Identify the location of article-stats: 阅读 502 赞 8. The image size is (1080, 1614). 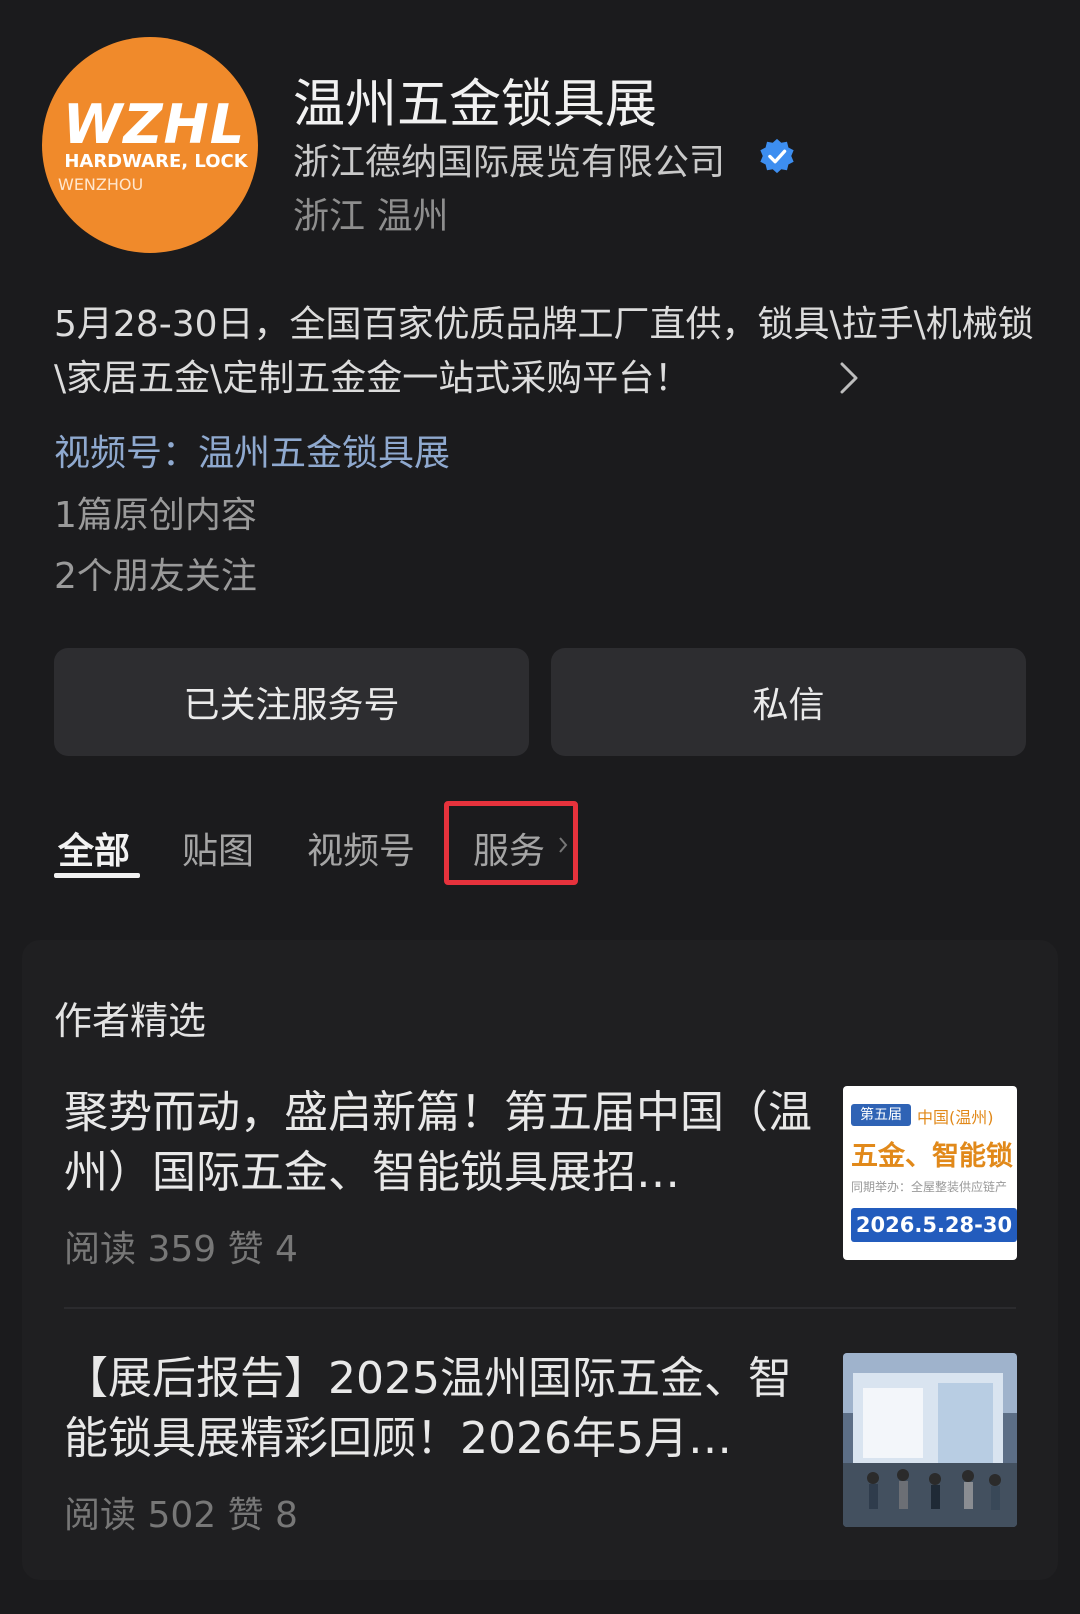
(181, 1515).